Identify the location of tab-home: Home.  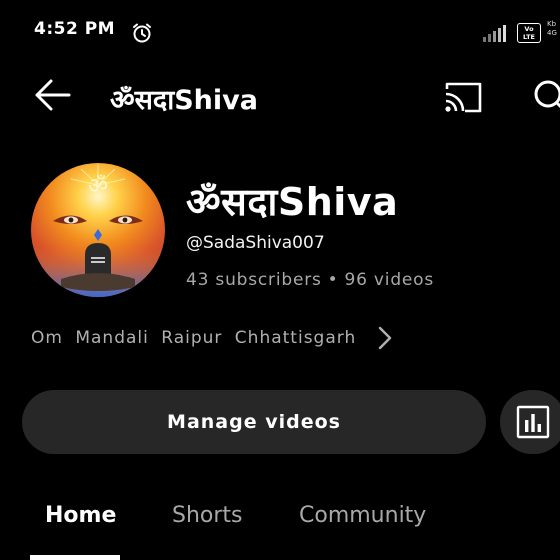
(80, 515).